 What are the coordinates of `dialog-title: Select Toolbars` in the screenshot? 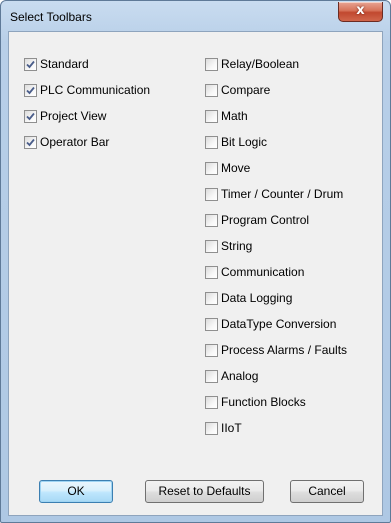 It's located at (51, 17).